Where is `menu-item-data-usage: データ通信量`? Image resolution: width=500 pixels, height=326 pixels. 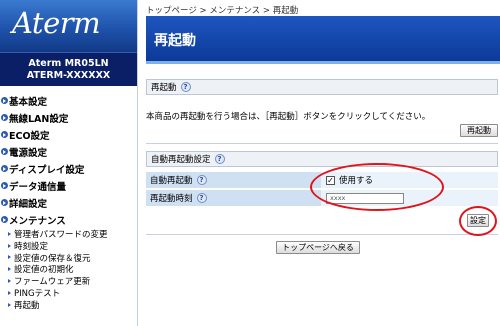 menu-item-data-usage: データ通信量 is located at coordinates (68, 185).